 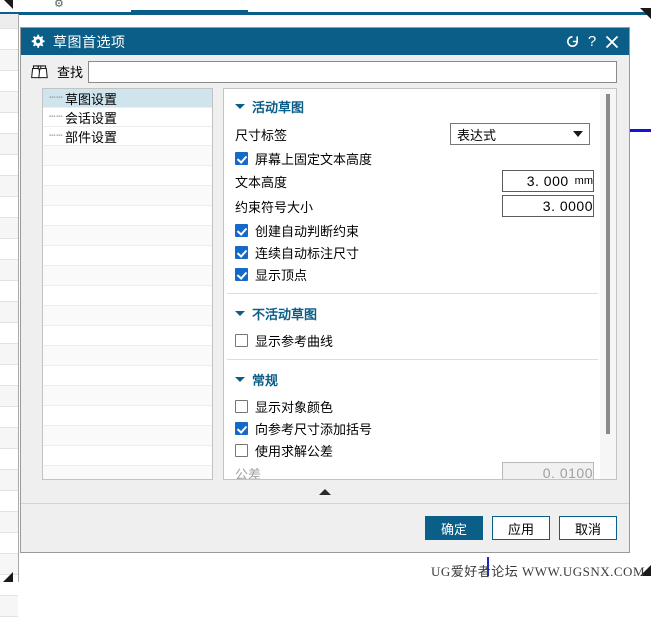 I want to click on cancel-button: 取消, so click(x=588, y=528).